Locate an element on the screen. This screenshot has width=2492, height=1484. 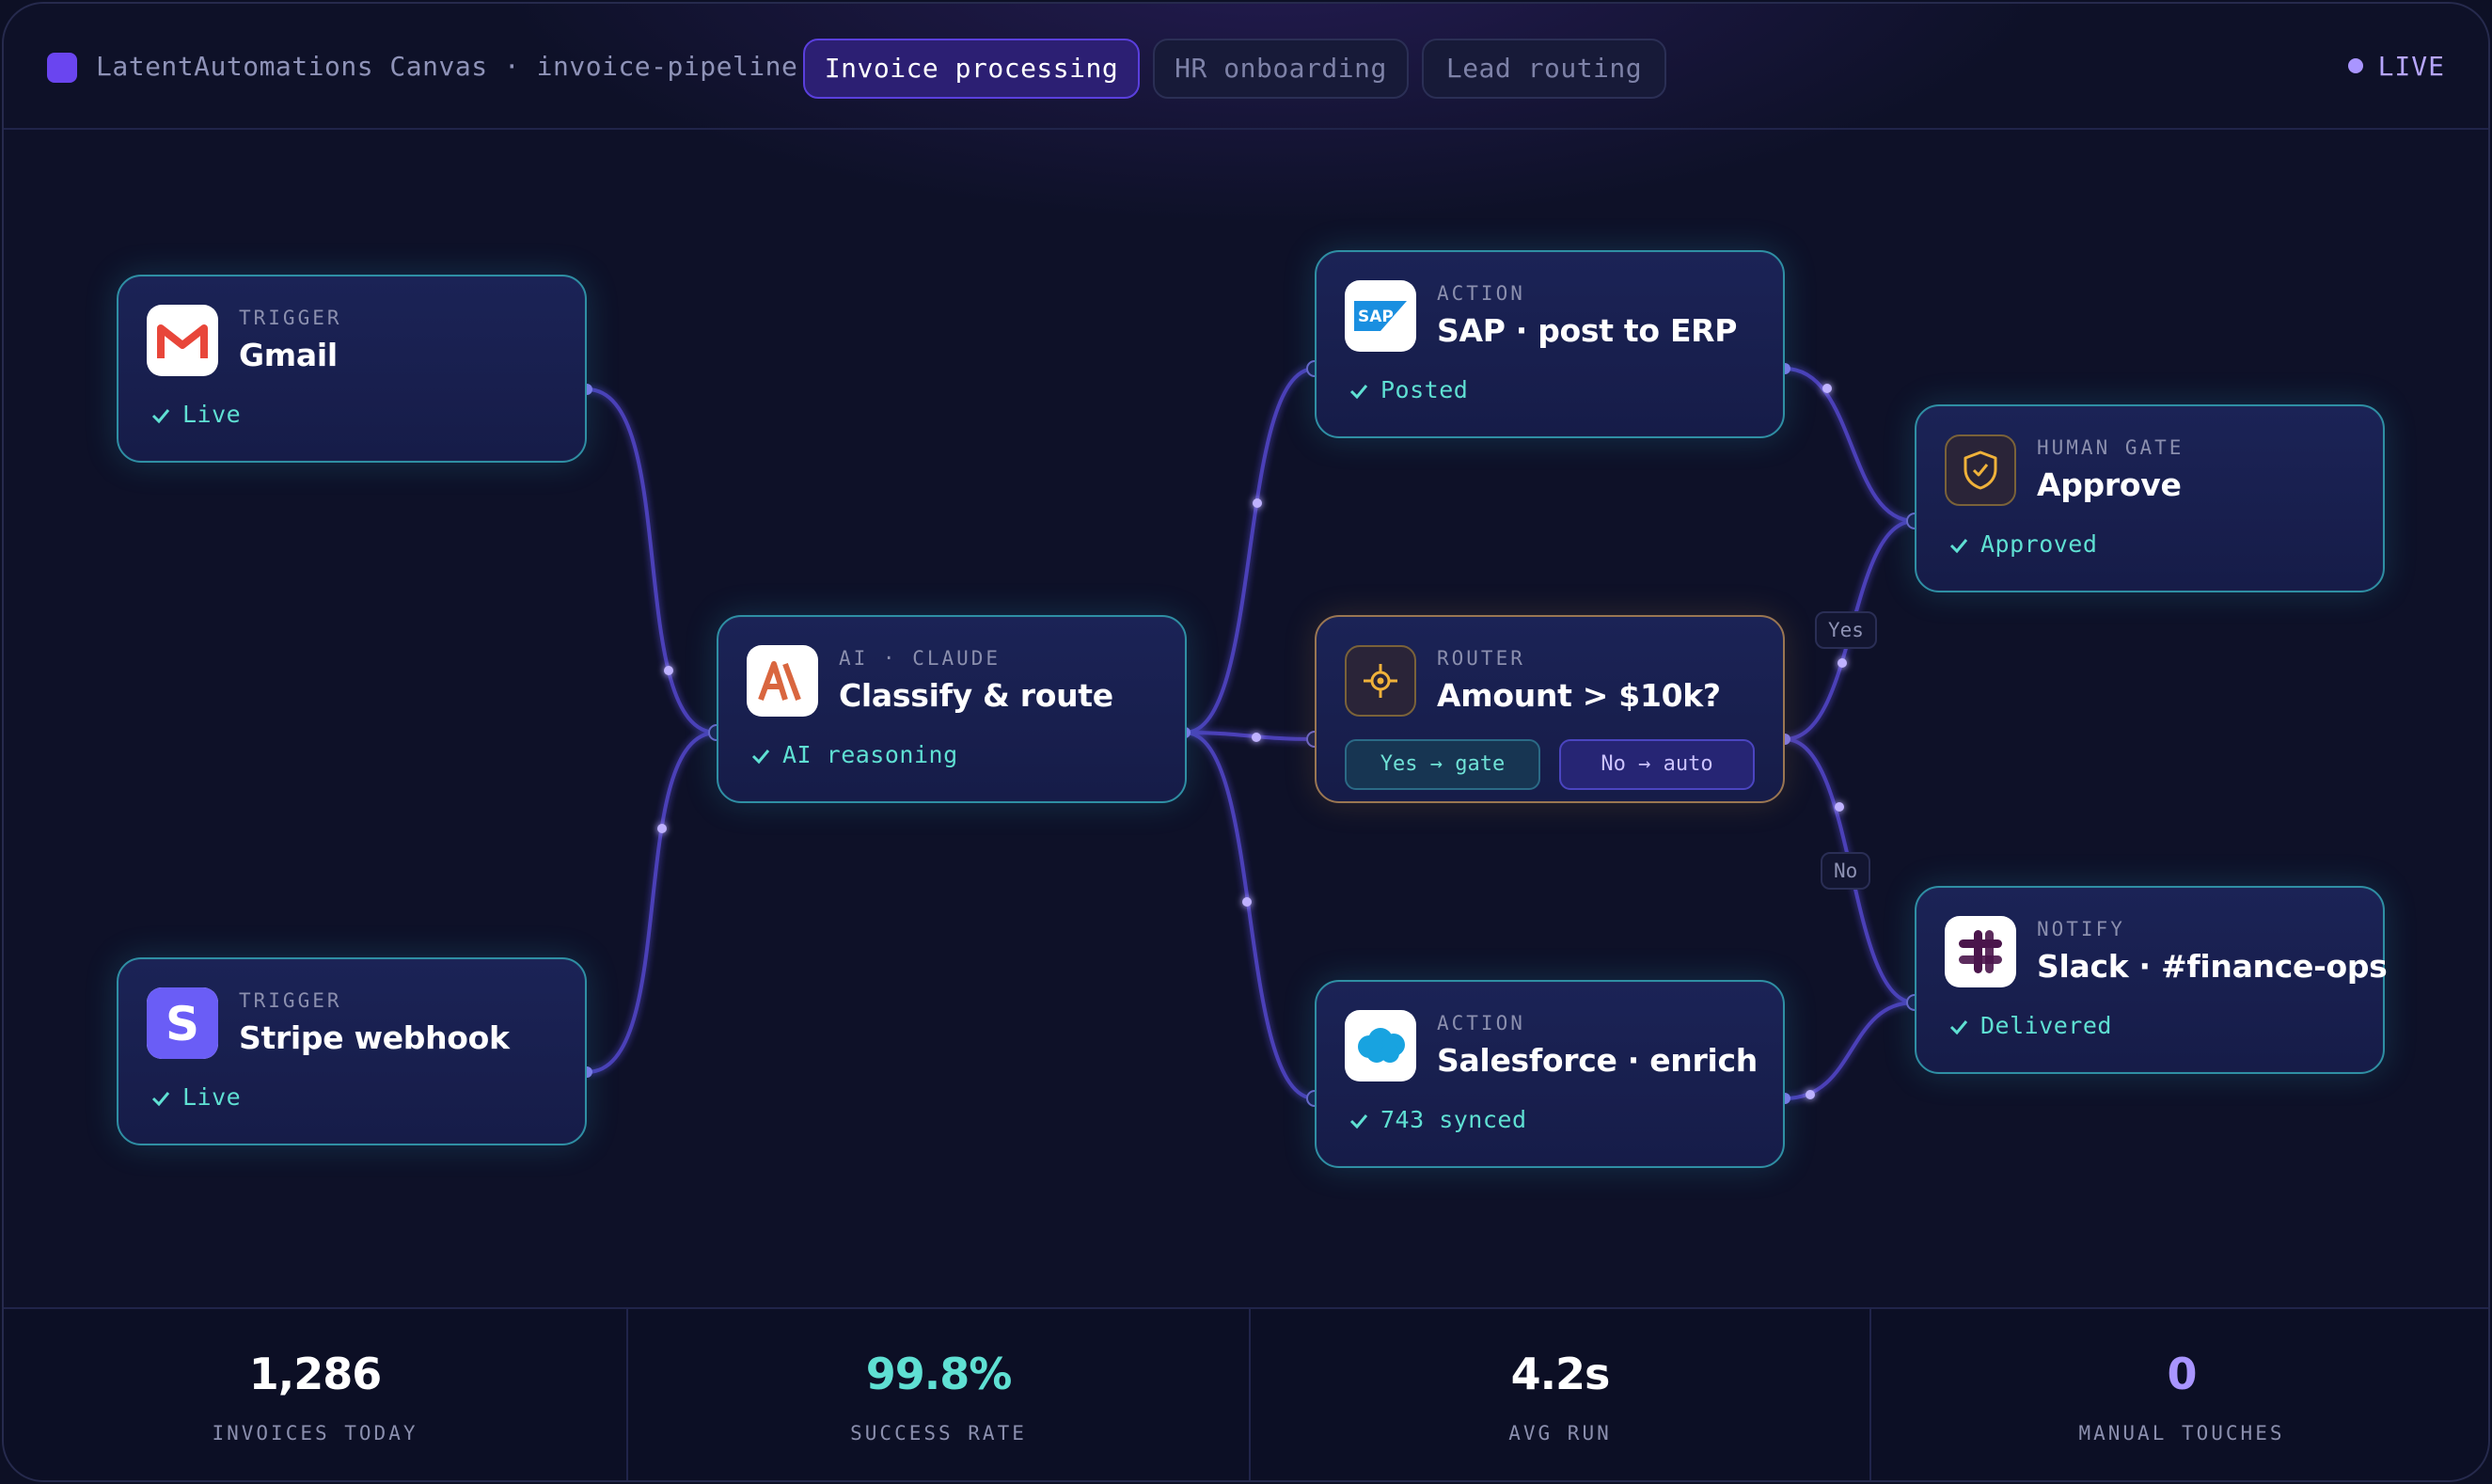
node-kicker: NOTIFY is located at coordinates (2081, 929).